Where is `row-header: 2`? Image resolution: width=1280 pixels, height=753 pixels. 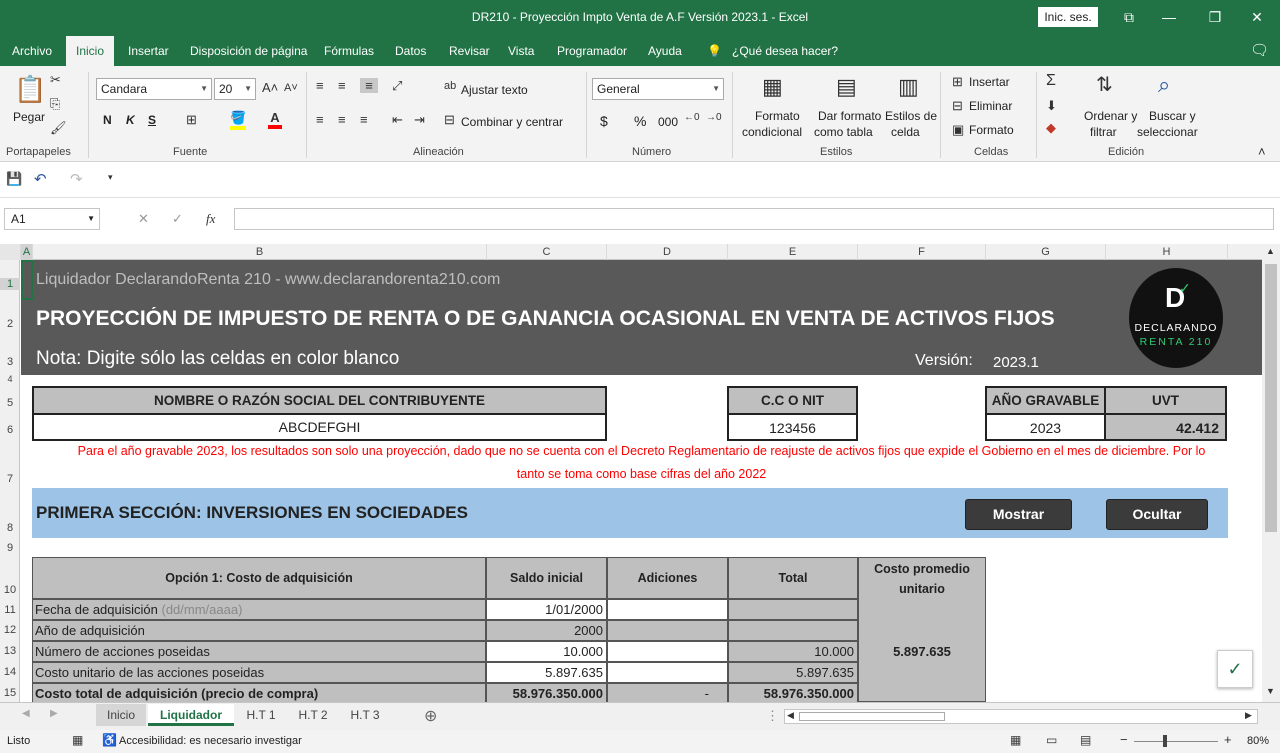 row-header: 2 is located at coordinates (10, 324).